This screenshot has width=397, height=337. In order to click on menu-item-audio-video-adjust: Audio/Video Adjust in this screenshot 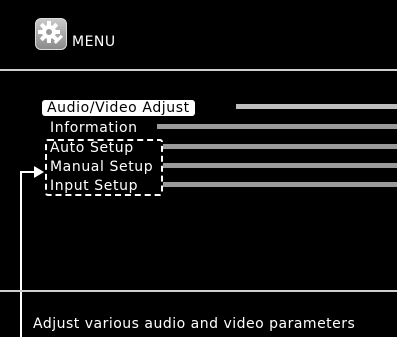, I will do `click(118, 108)`.